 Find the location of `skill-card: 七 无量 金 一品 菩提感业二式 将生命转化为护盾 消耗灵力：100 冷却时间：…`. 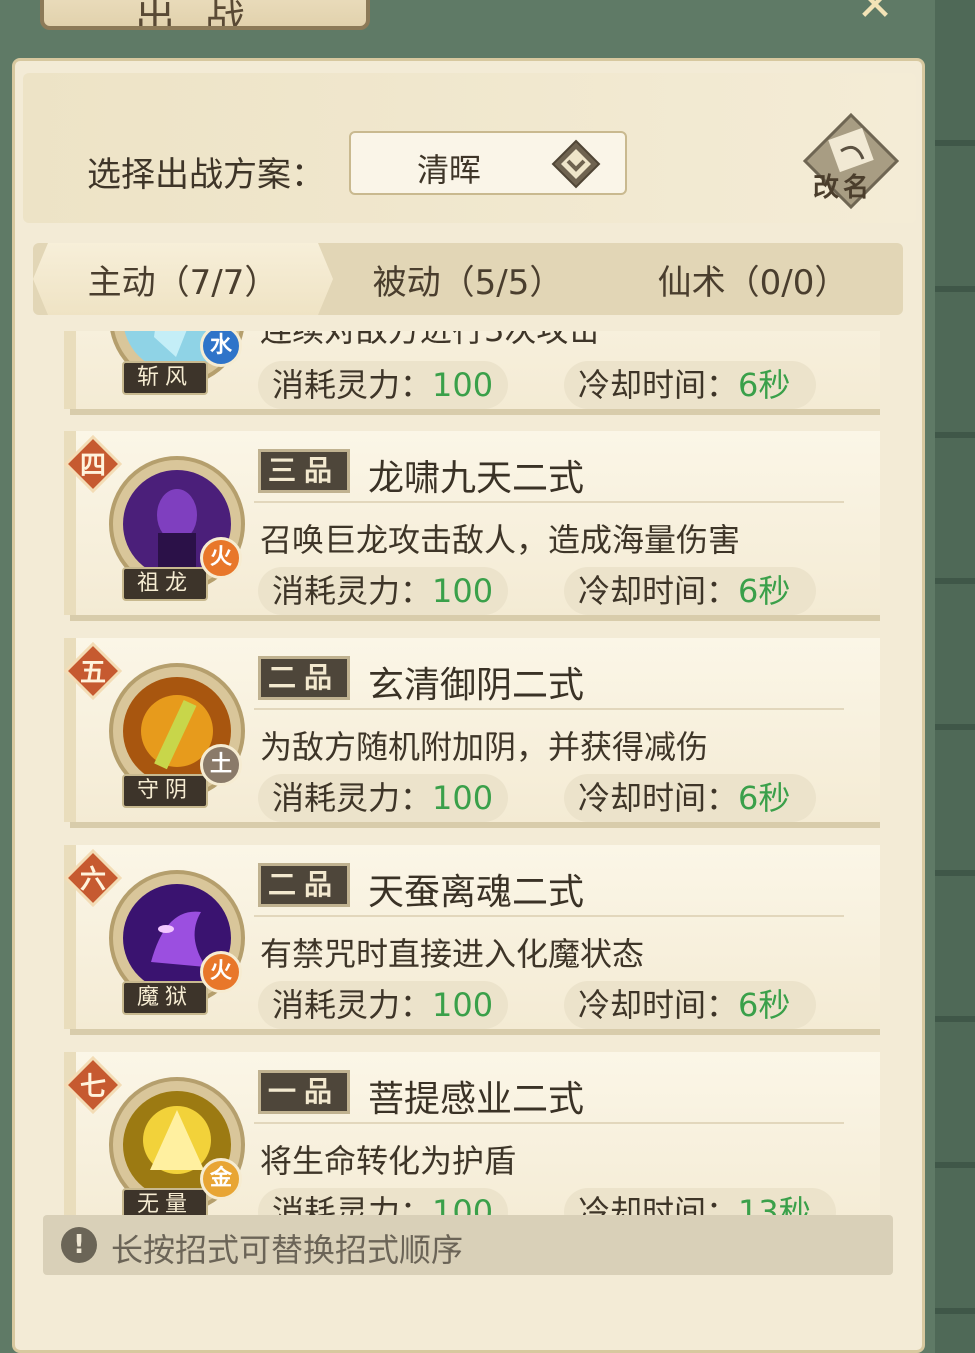

skill-card: 七 无量 金 一品 菩提感业二式 将生命转化为护盾 消耗灵力：100 冷却时间：… is located at coordinates (472, 1147).